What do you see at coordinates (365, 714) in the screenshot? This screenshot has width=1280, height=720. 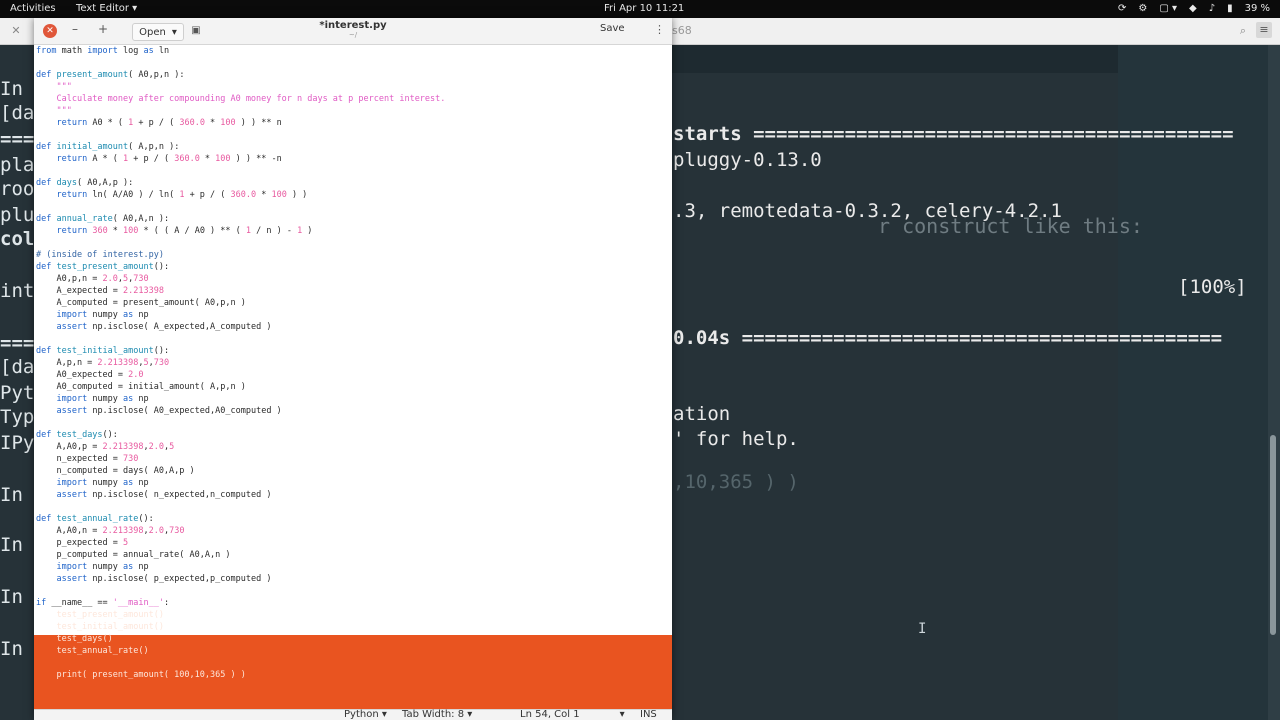 I see `language-selector: Python ▾` at bounding box center [365, 714].